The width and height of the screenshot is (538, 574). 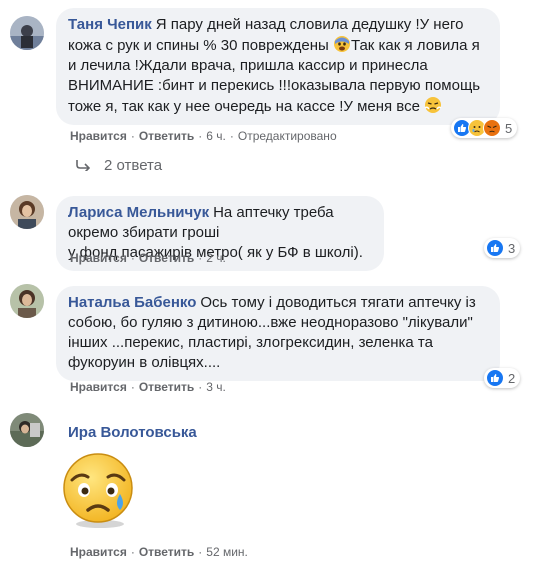 What do you see at coordinates (110, 24) in the screenshot?
I see `comment-author: Таня Чепик` at bounding box center [110, 24].